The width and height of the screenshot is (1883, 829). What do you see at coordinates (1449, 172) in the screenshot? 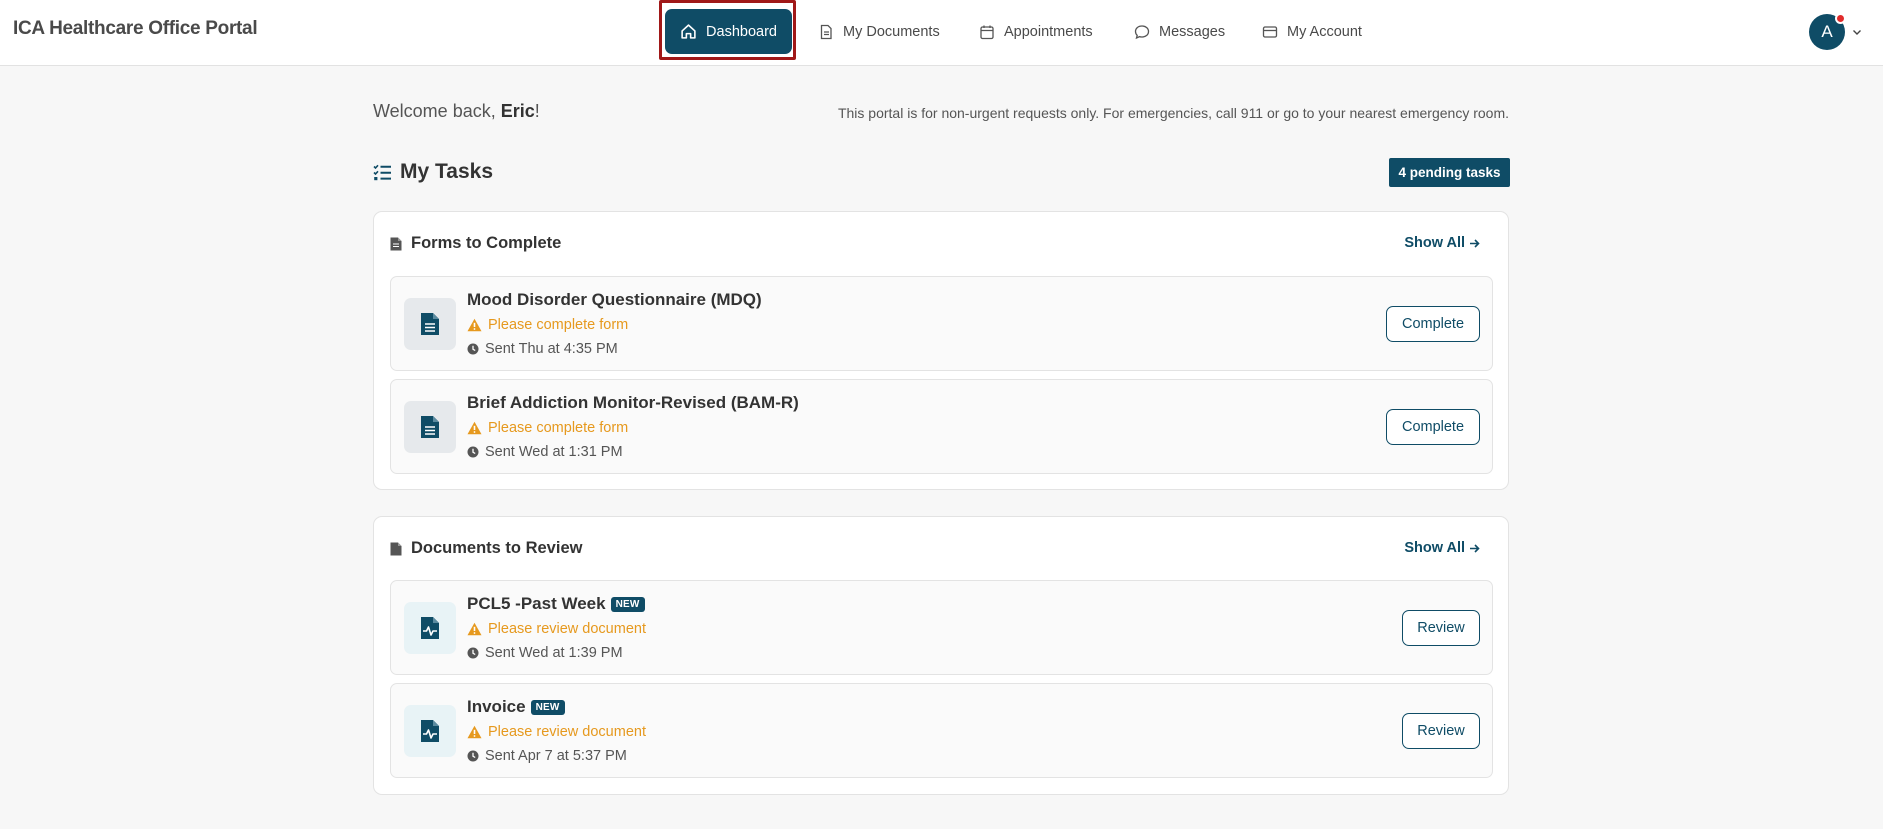
I see `pending-tasks-badge: 4 pending tasks` at bounding box center [1449, 172].